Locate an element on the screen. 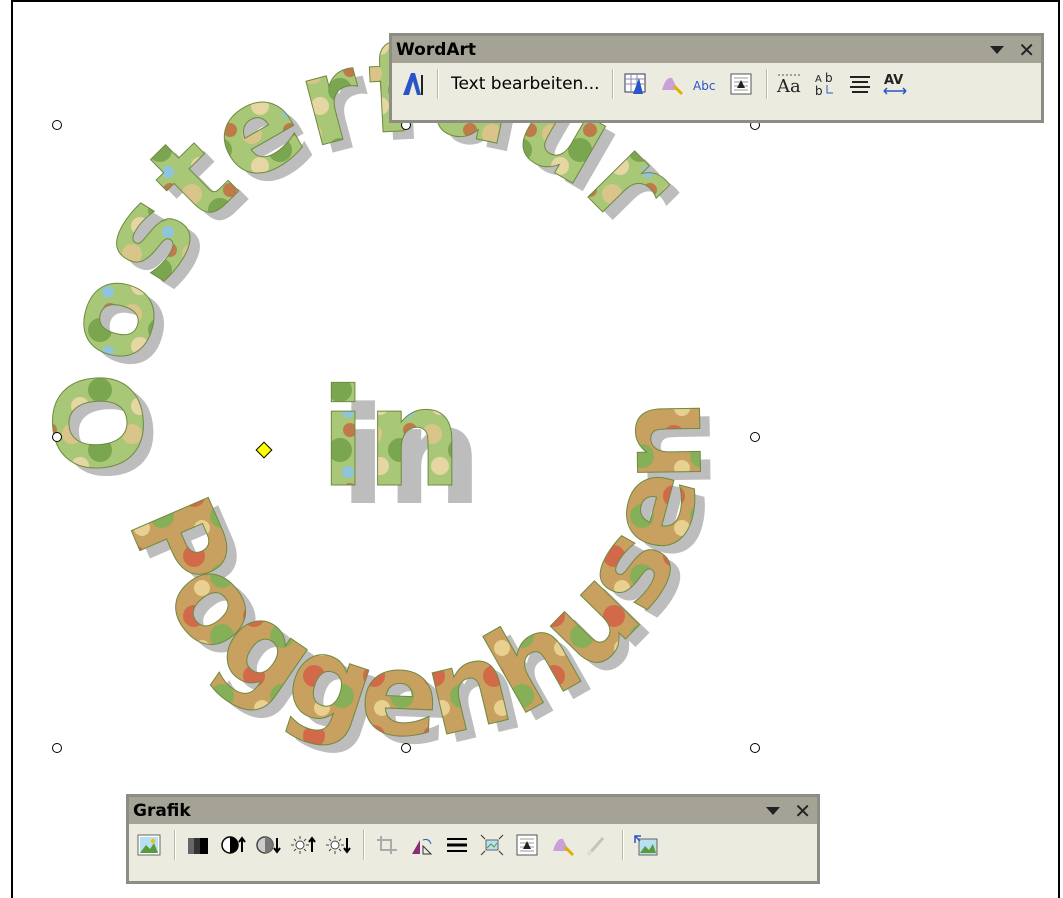 The width and height of the screenshot is (1063, 898). format-wordart-icon is located at coordinates (672, 86).